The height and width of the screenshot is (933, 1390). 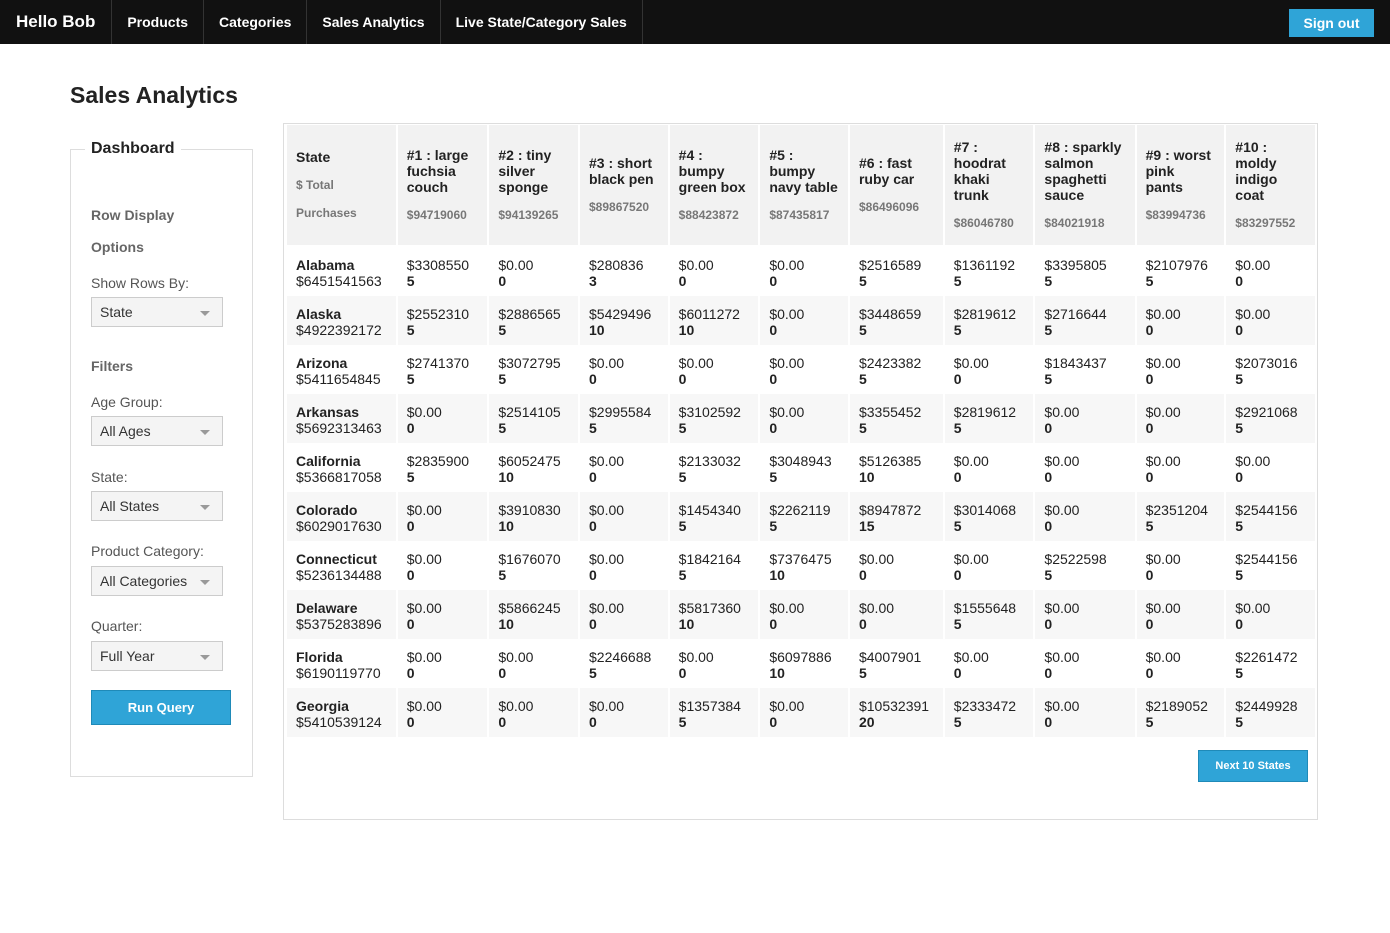 What do you see at coordinates (341, 614) in the screenshot?
I see `state-cell: Delaware $5375283896` at bounding box center [341, 614].